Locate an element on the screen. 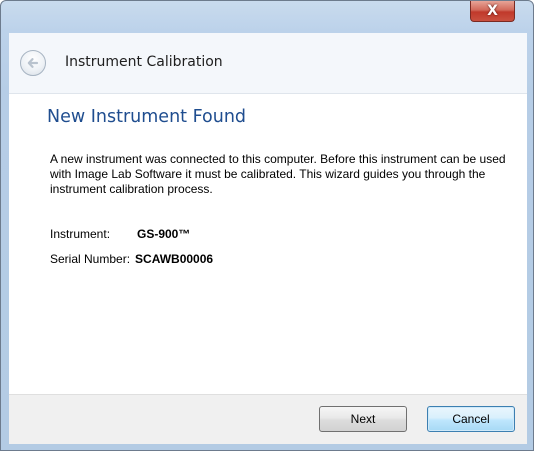  close-icon: X is located at coordinates (492, 11).